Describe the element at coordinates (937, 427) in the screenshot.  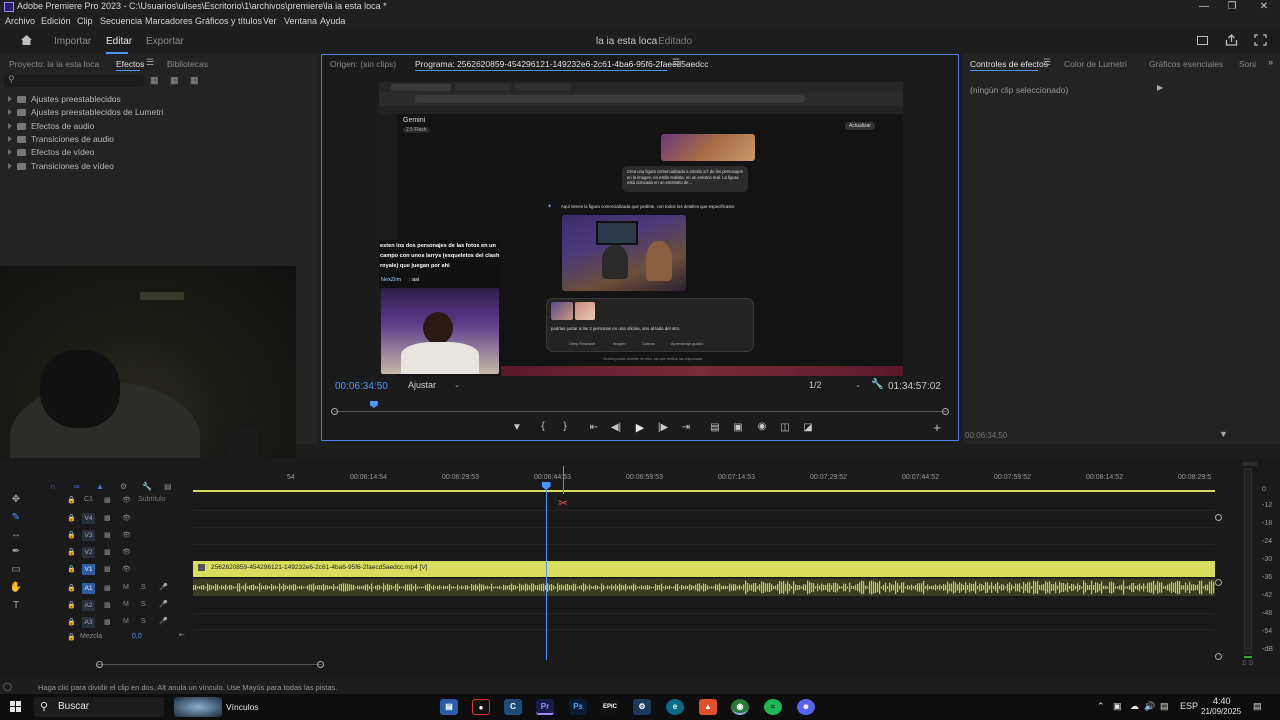
I see `add-button-icon: +` at that location.